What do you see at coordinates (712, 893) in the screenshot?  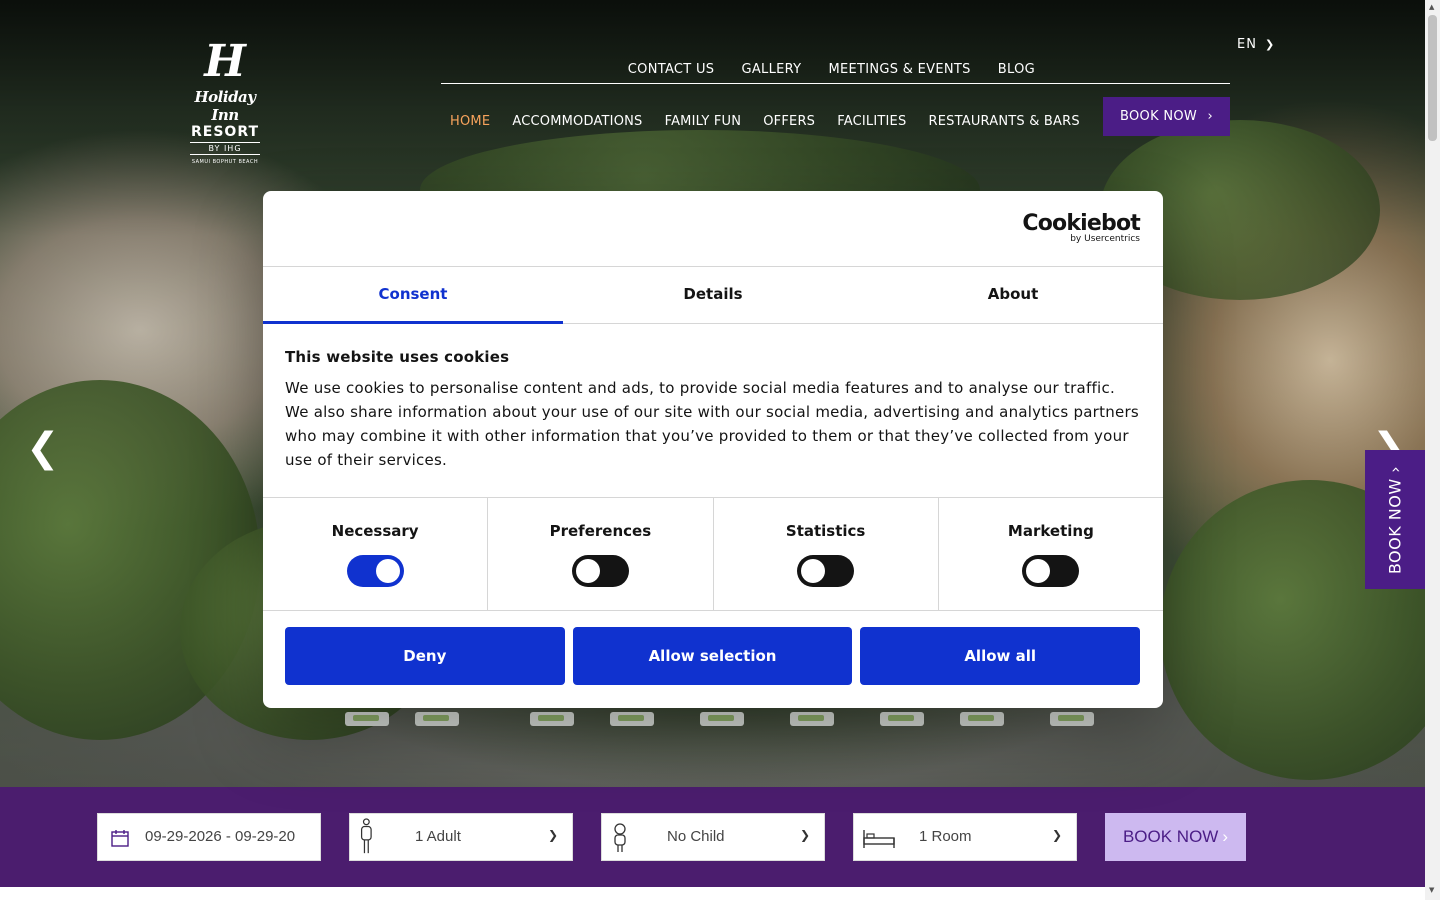 I see `page-bottom-edge` at bounding box center [712, 893].